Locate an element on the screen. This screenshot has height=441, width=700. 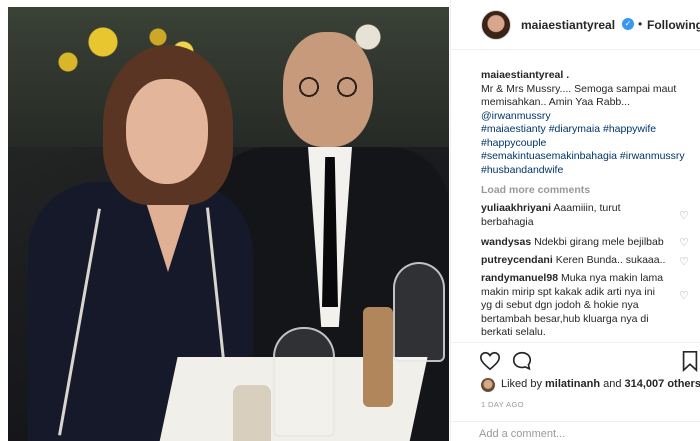
post-timestamp: 1 DAY AGO is located at coordinates (502, 404).